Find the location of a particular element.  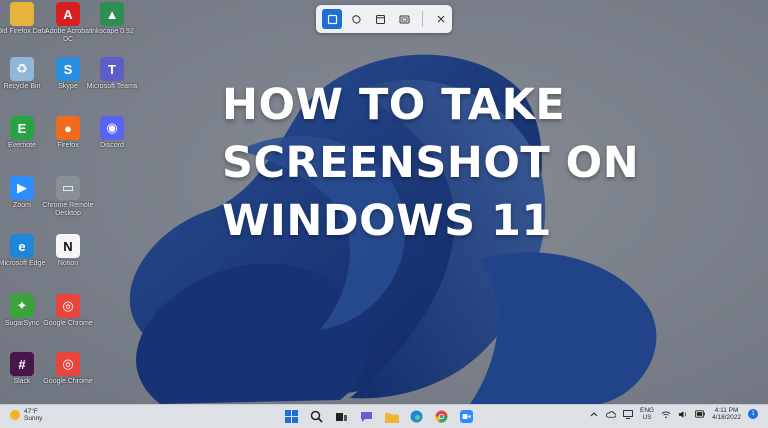

windows-logo-icon is located at coordinates (291, 416).